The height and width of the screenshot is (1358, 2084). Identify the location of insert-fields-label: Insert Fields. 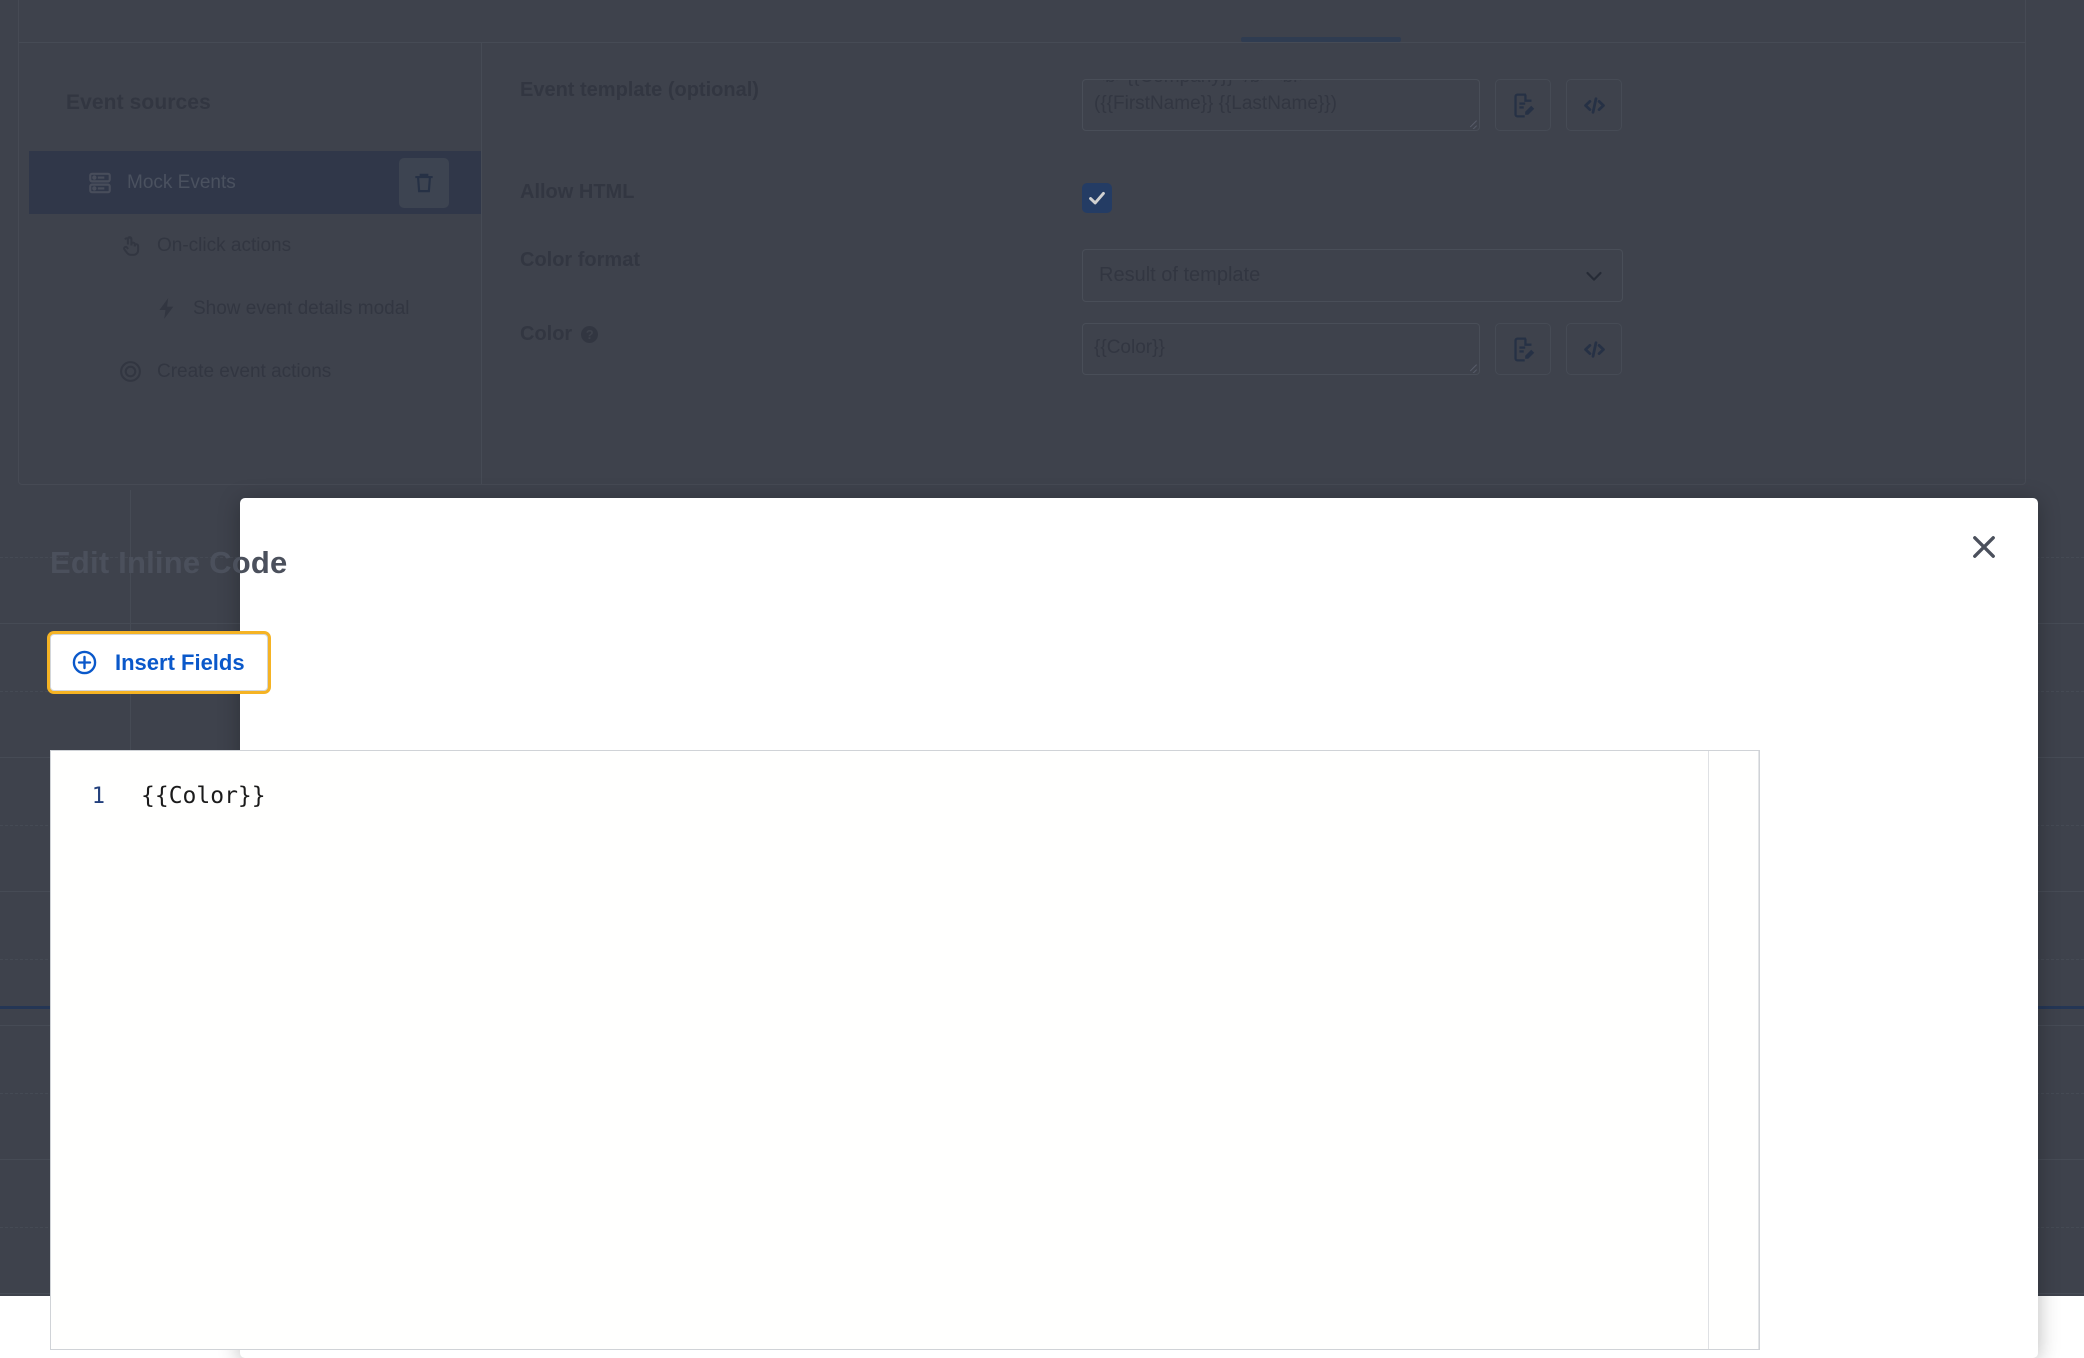
(180, 662).